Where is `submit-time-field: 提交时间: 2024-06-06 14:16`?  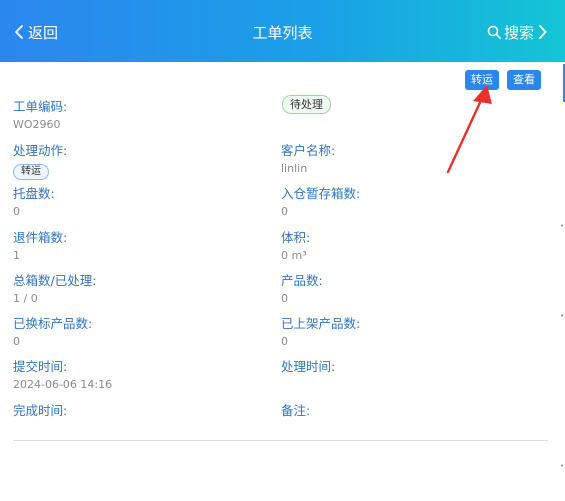
submit-time-field: 提交时间: 2024-06-06 14:16 is located at coordinates (62, 373).